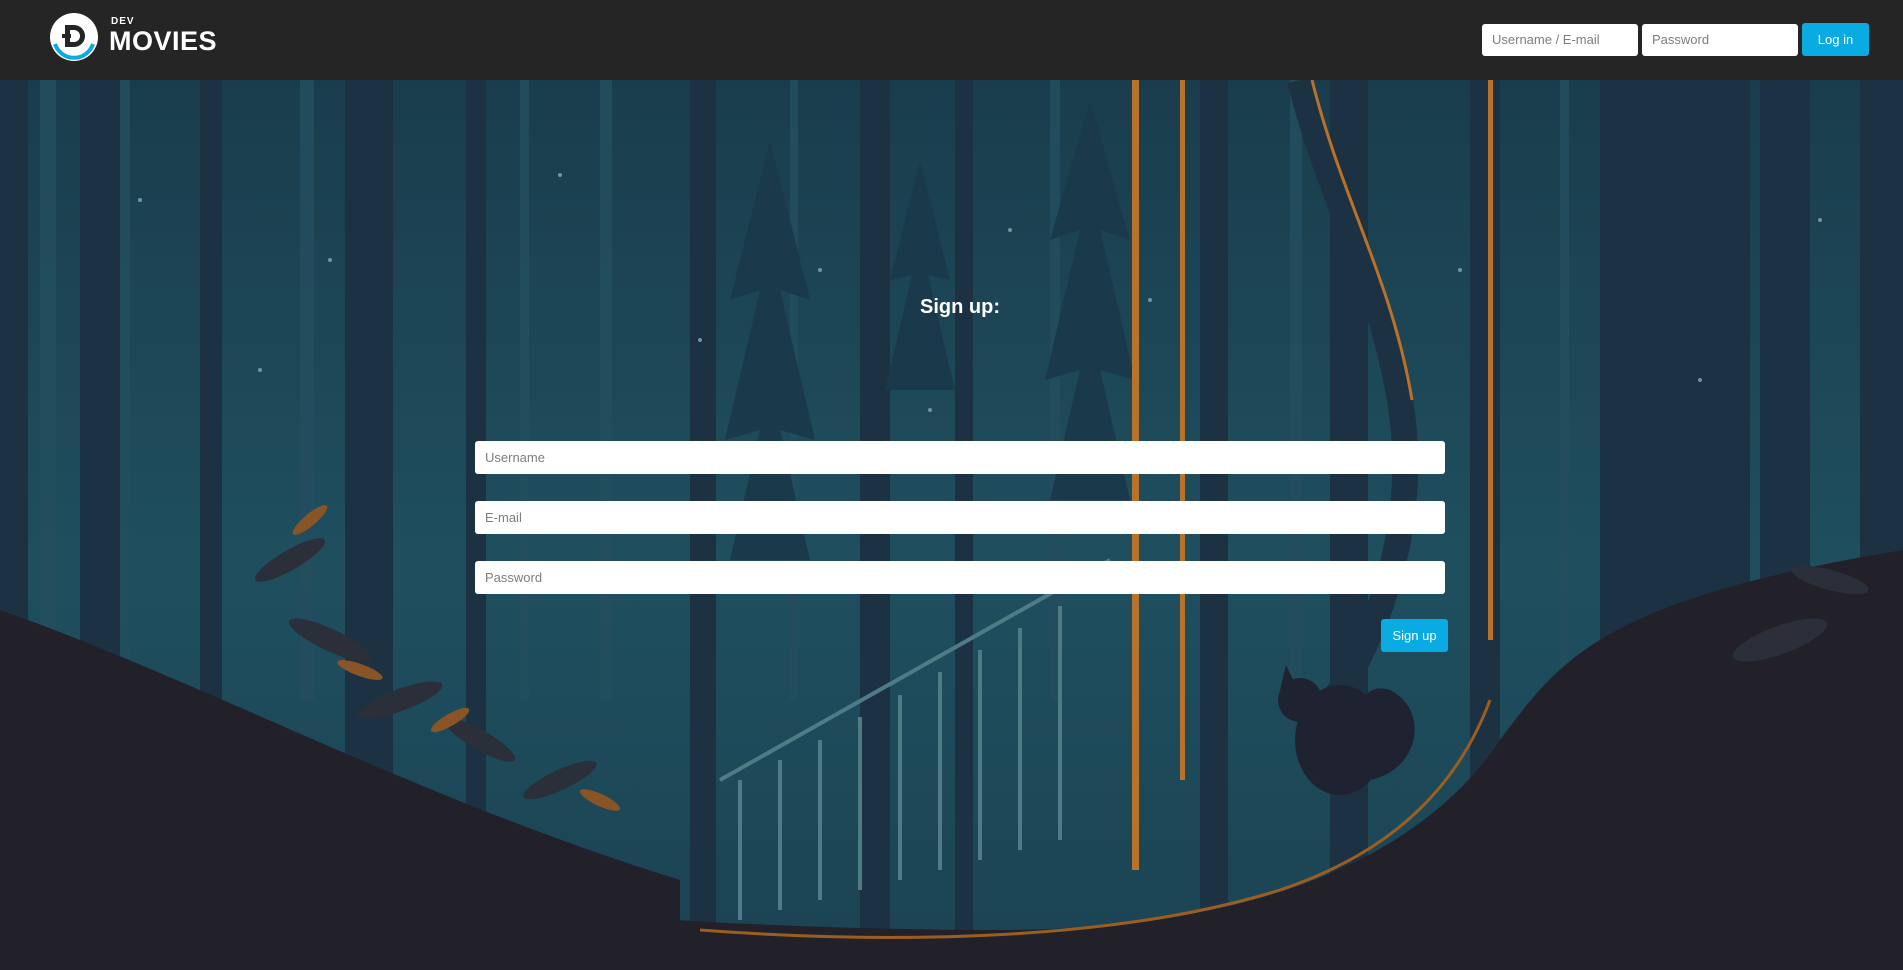 The image size is (1903, 970). I want to click on signup-button: Sign up, so click(1414, 635).